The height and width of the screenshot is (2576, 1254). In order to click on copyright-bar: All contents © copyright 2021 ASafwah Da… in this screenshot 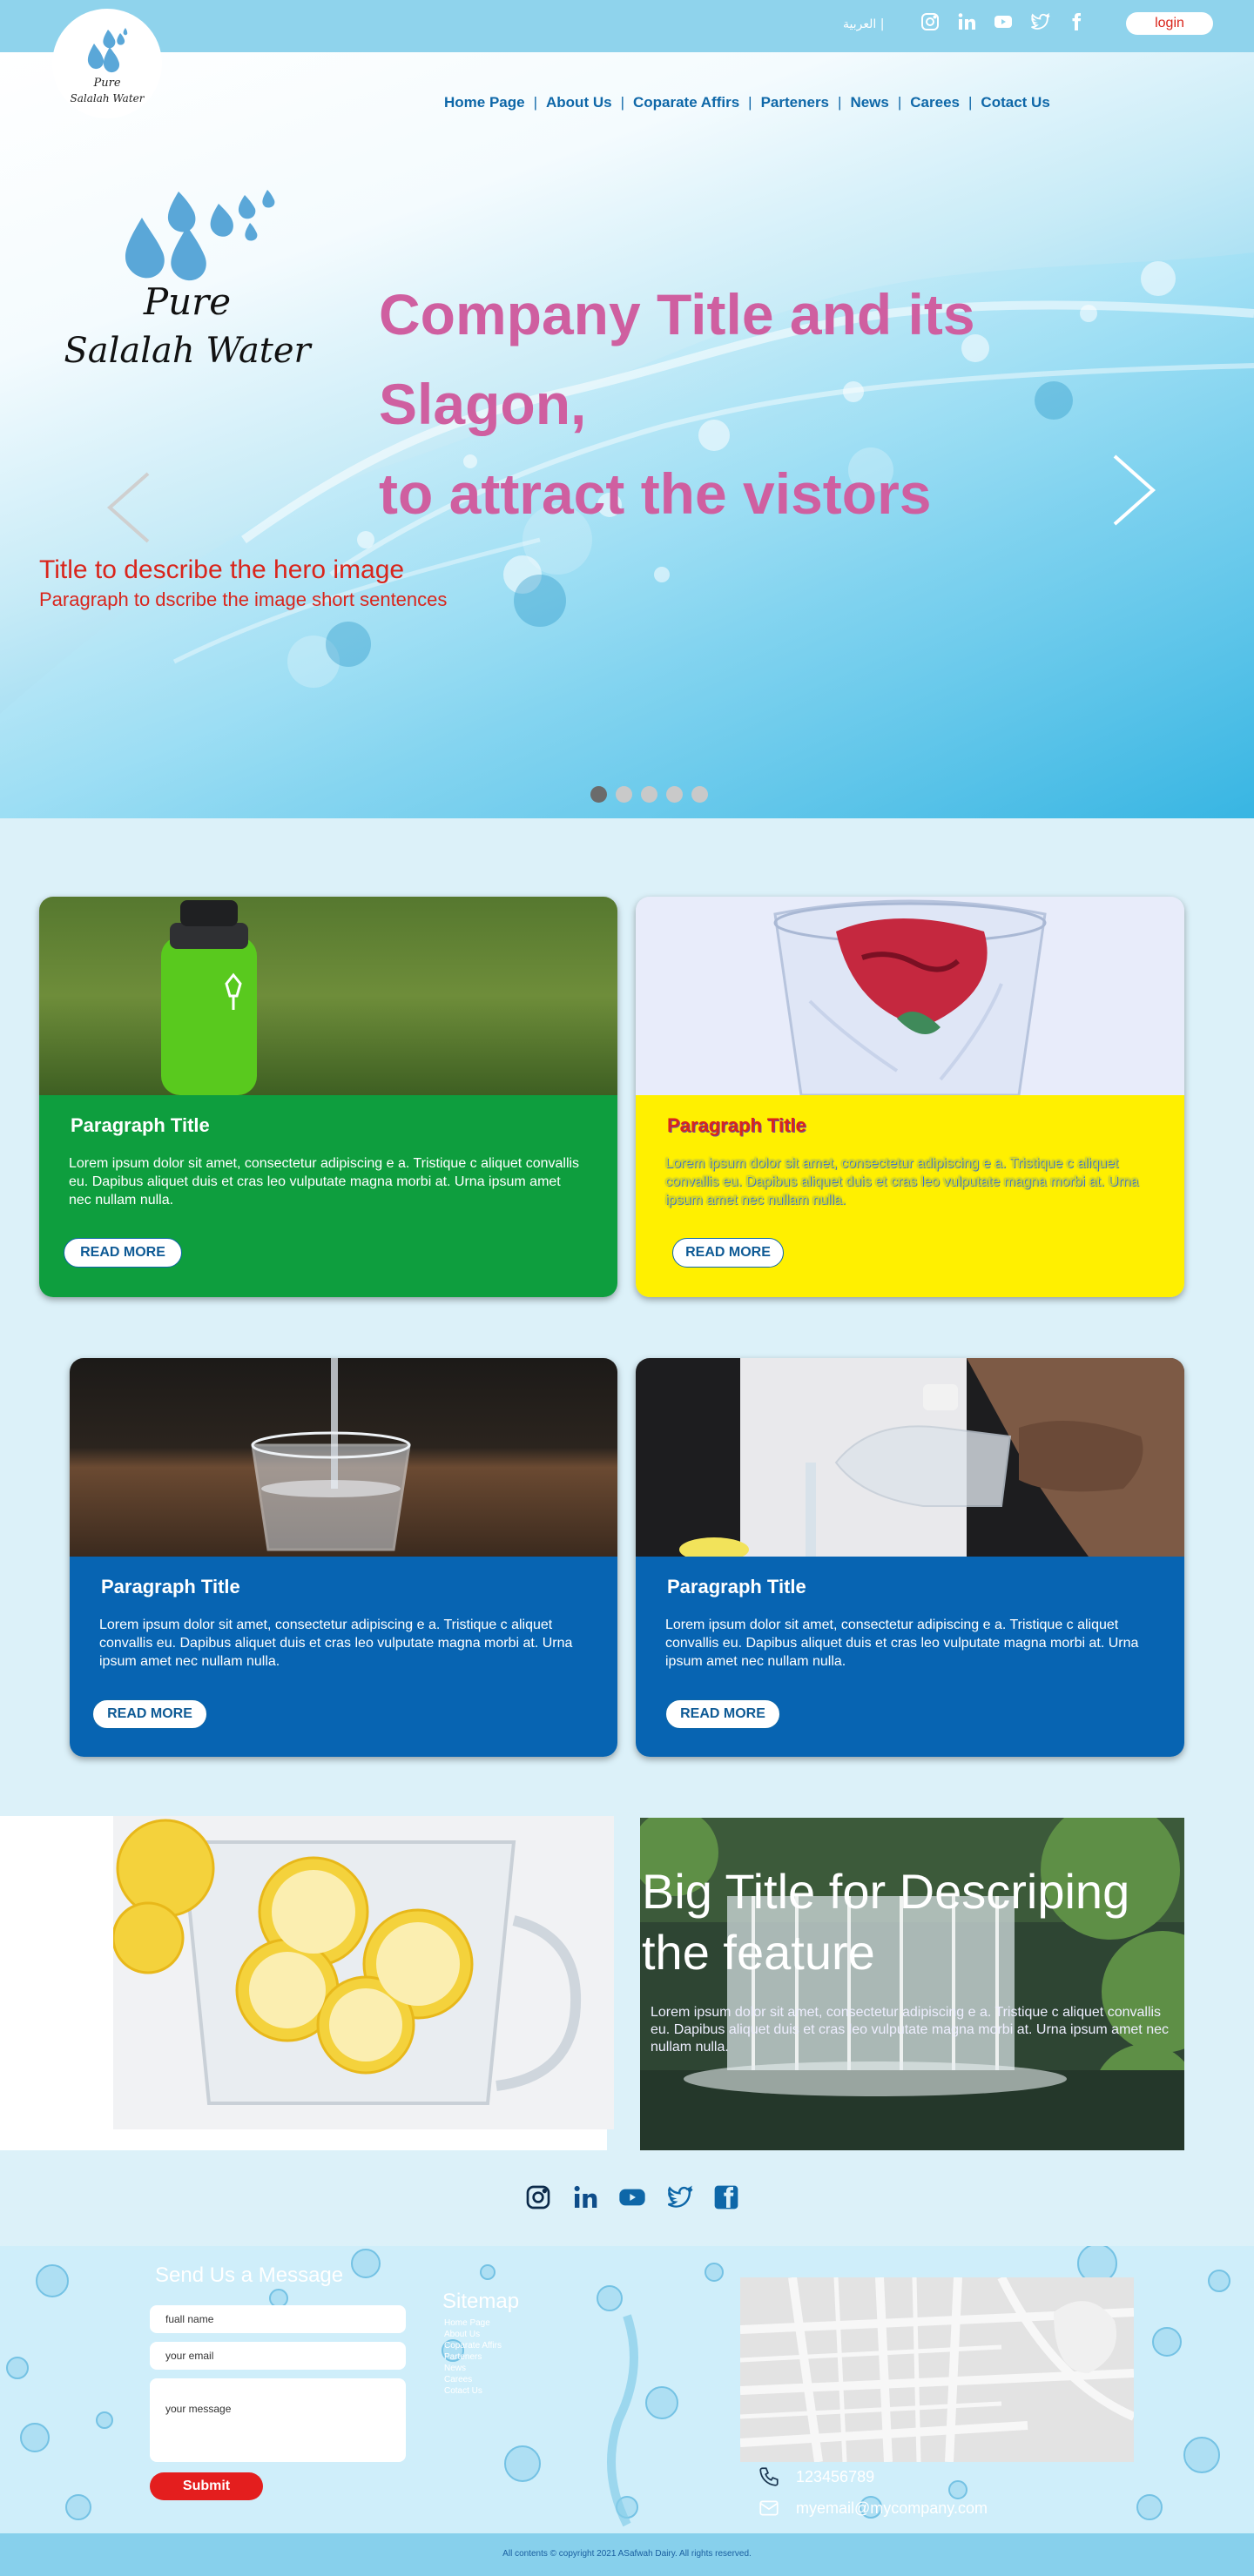, I will do `click(627, 2554)`.